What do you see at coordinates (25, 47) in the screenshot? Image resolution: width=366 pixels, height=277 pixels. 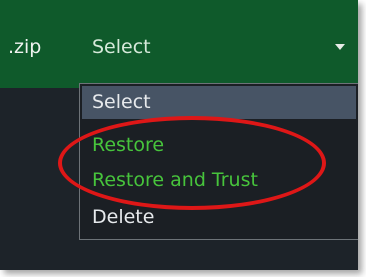 I see `file-name-label: .zip` at bounding box center [25, 47].